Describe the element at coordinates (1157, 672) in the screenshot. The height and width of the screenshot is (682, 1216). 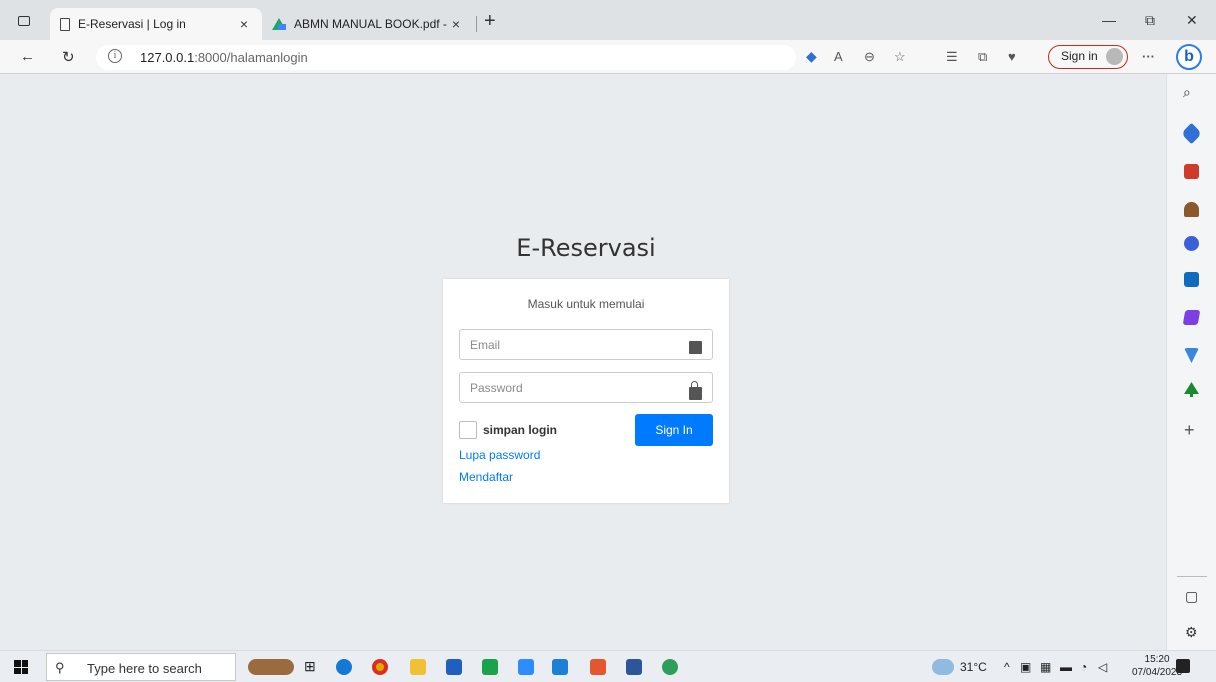
I see `clock-date: 07/04/2023` at that location.